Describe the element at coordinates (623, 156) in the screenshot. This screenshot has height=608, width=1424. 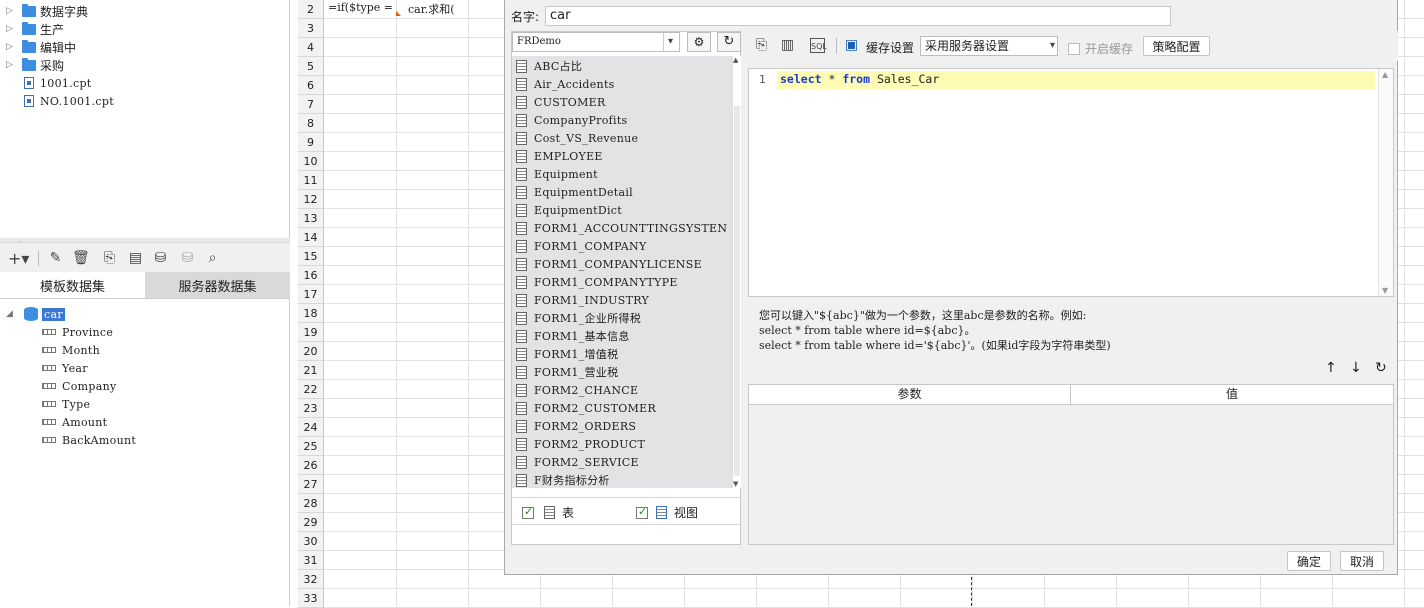
I see `table-item: EMPLOYEE` at that location.